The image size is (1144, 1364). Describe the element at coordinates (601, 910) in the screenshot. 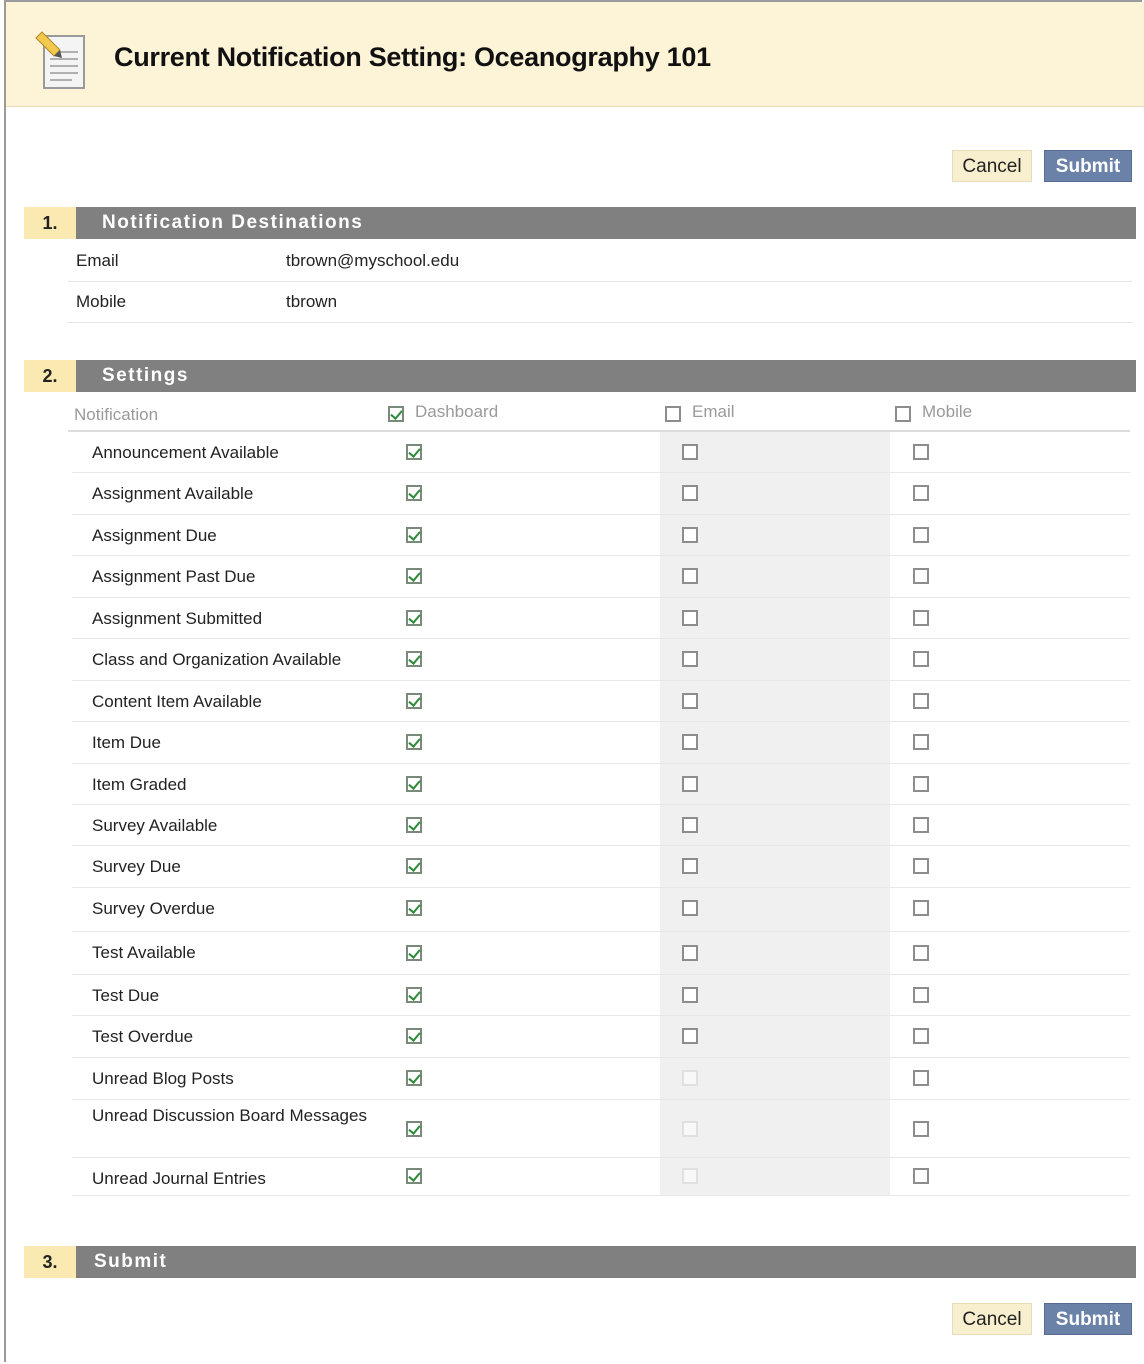

I see `table-row: Survey Overdue` at that location.